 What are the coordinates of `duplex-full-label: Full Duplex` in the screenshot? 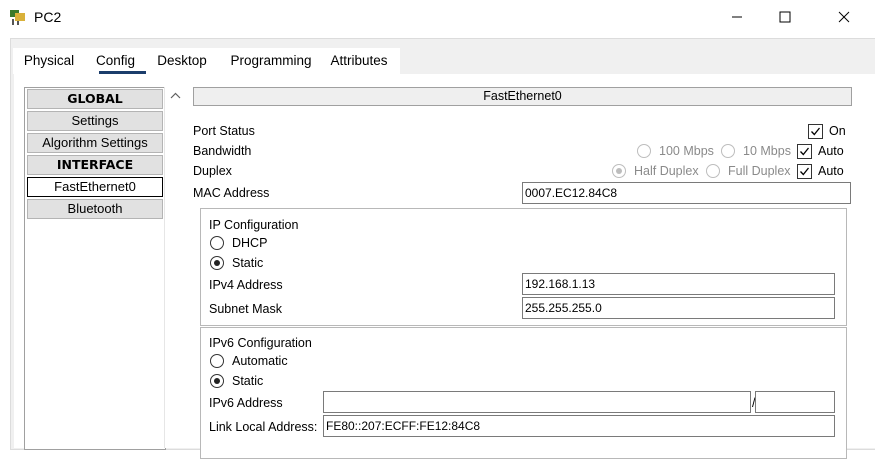 It's located at (759, 171).